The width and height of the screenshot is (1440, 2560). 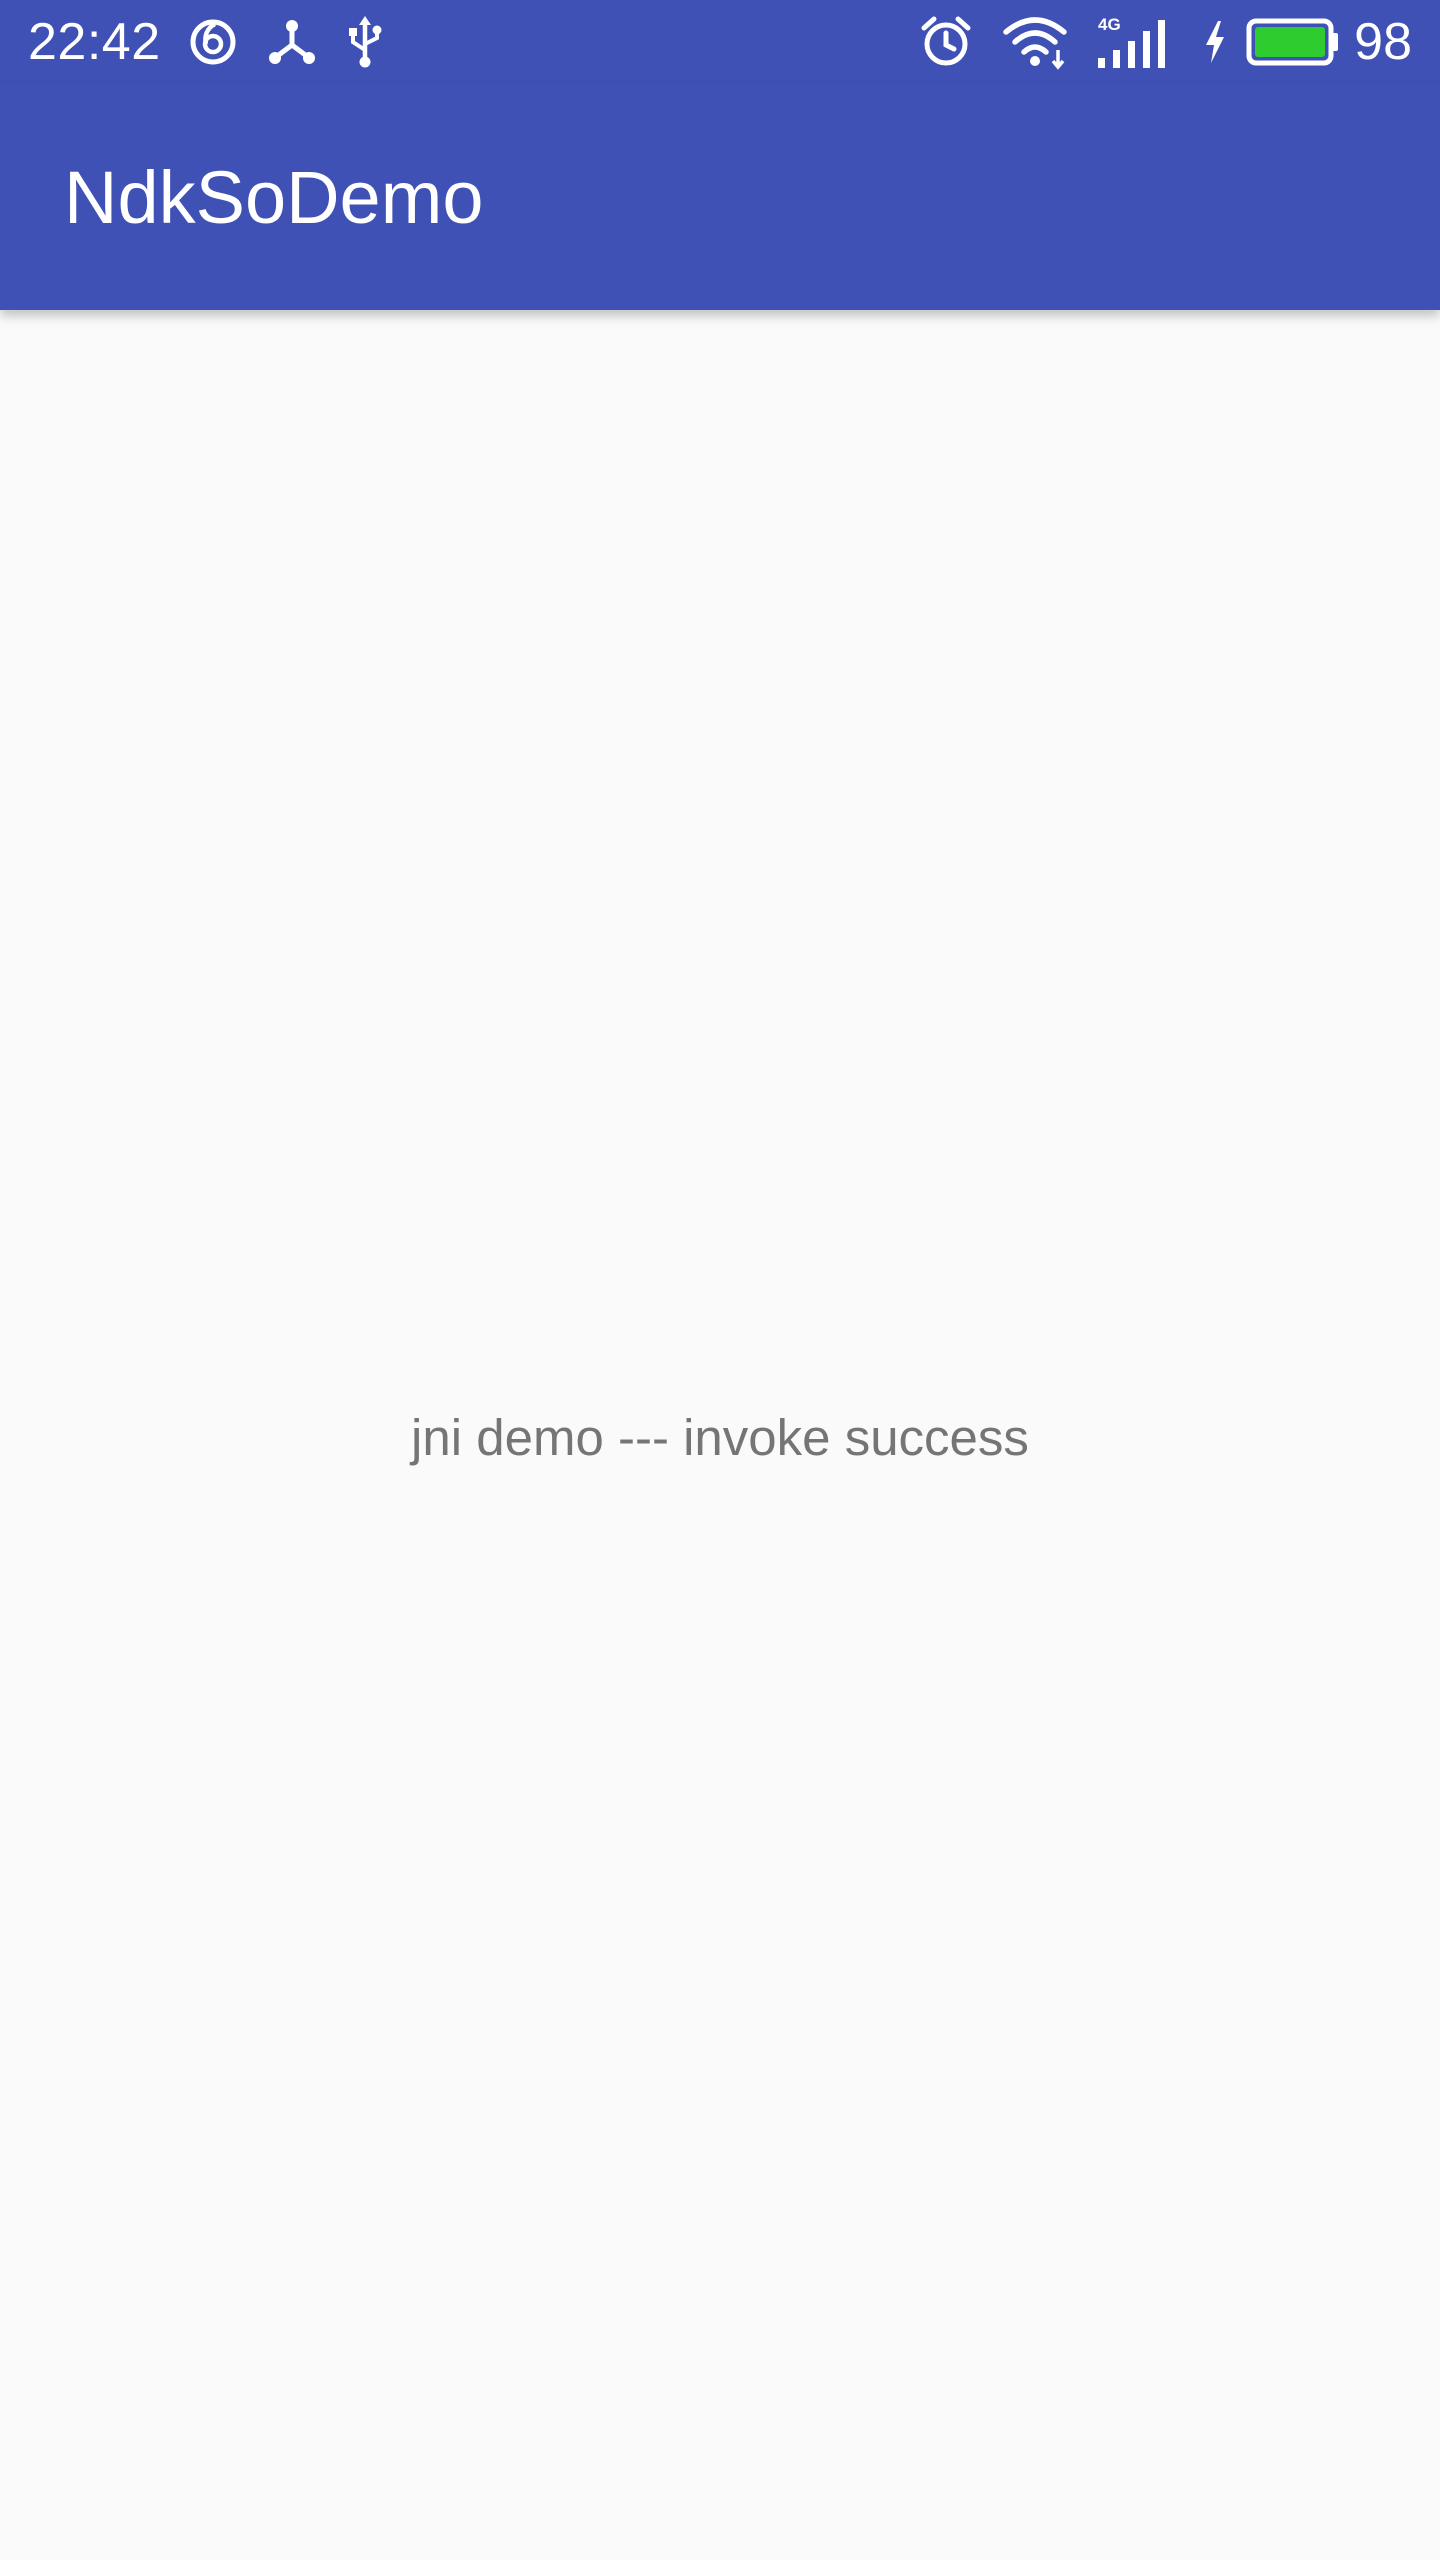 What do you see at coordinates (720, 1437) in the screenshot?
I see `result-message: jni demo --- invoke success` at bounding box center [720, 1437].